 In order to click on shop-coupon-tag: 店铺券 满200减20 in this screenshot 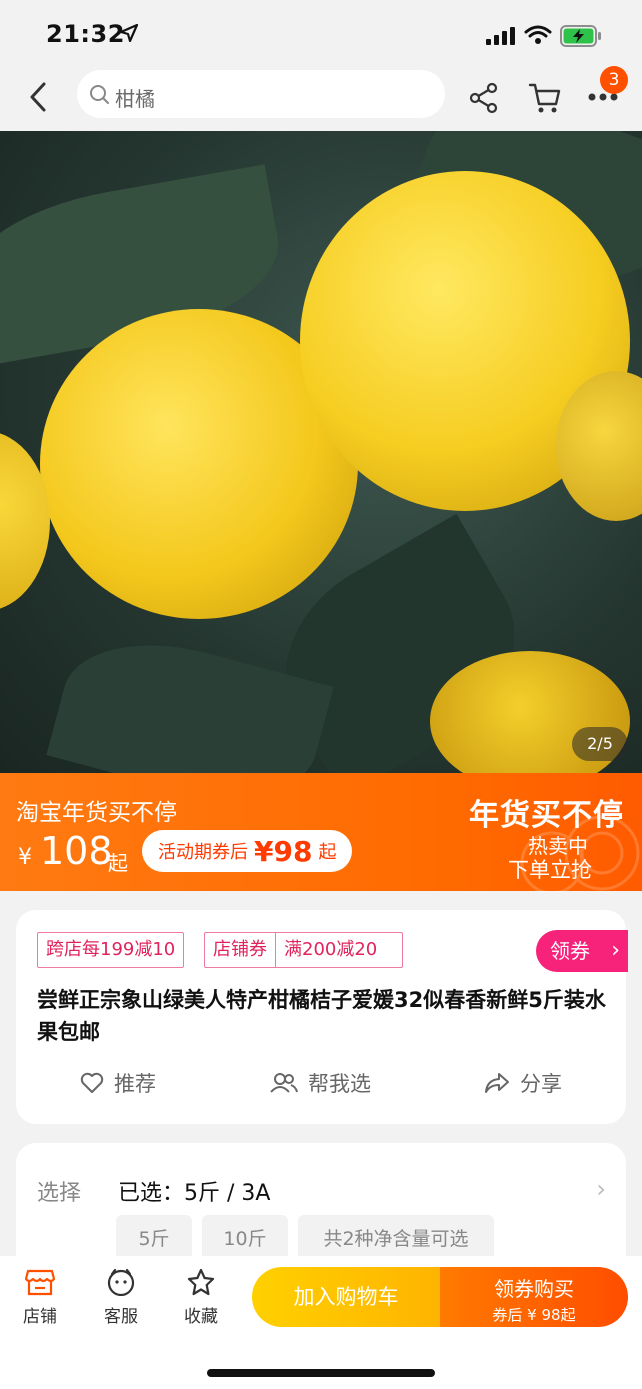, I will do `click(303, 950)`.